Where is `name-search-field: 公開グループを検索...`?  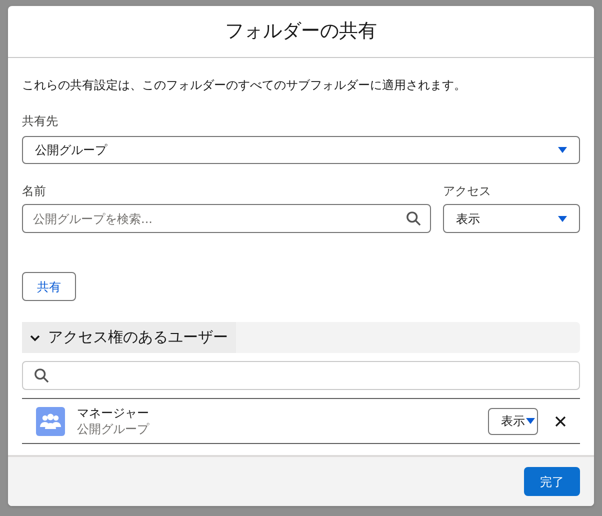
name-search-field: 公開グループを検索... is located at coordinates (226, 218).